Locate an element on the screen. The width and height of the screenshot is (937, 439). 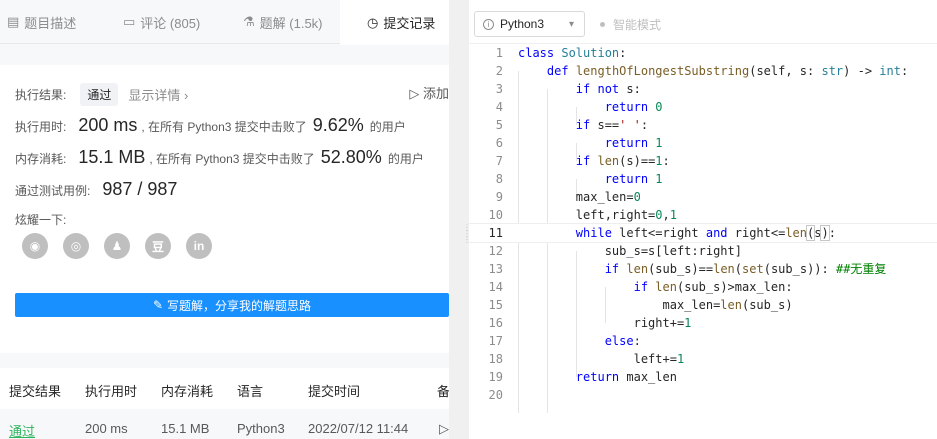
tab-description: ▤ 题目描述 is located at coordinates (41, 22).